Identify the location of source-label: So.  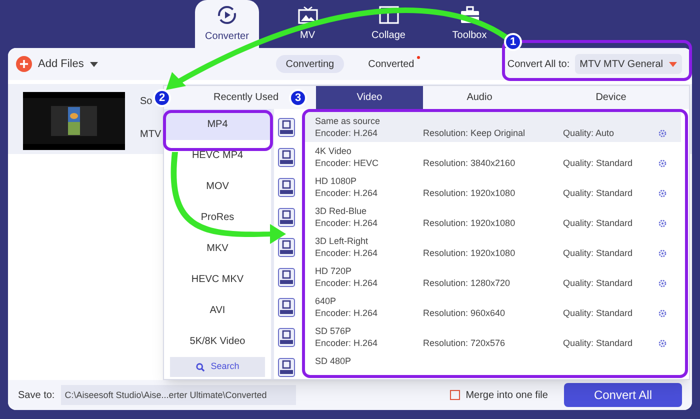
(147, 102).